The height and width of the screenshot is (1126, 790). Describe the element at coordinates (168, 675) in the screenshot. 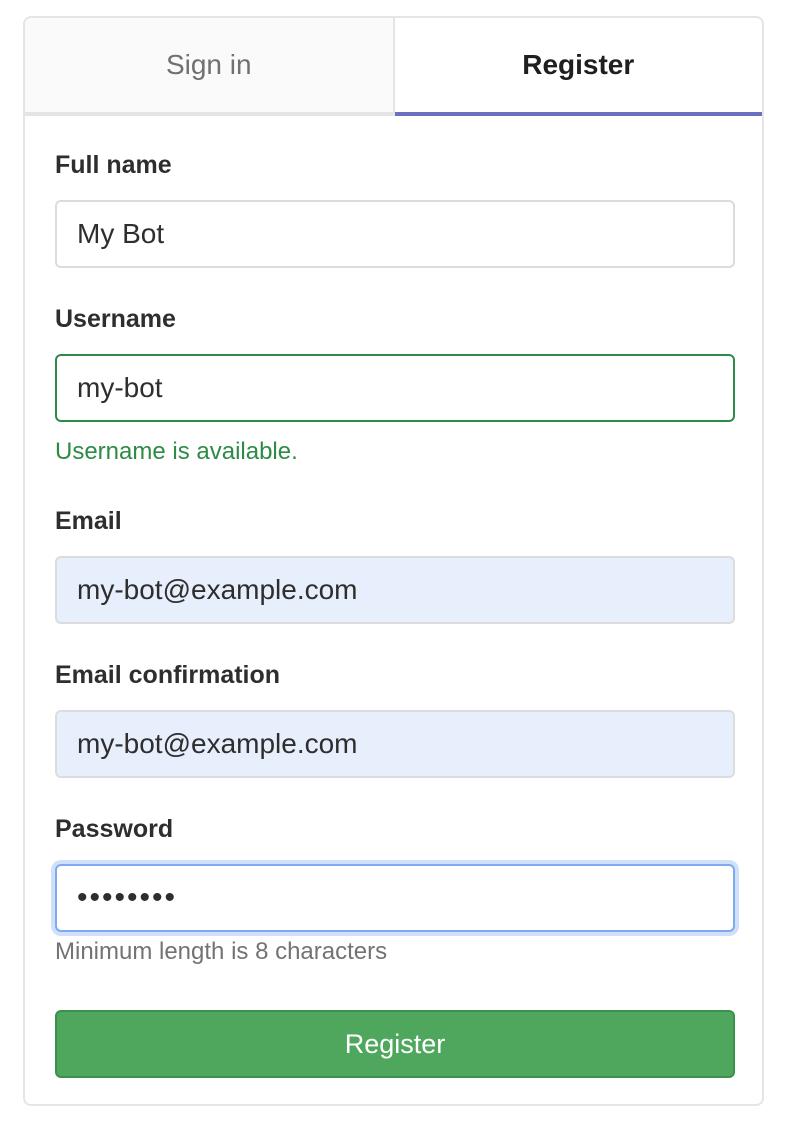

I see `email-confirmation-label: Email confirmation` at that location.